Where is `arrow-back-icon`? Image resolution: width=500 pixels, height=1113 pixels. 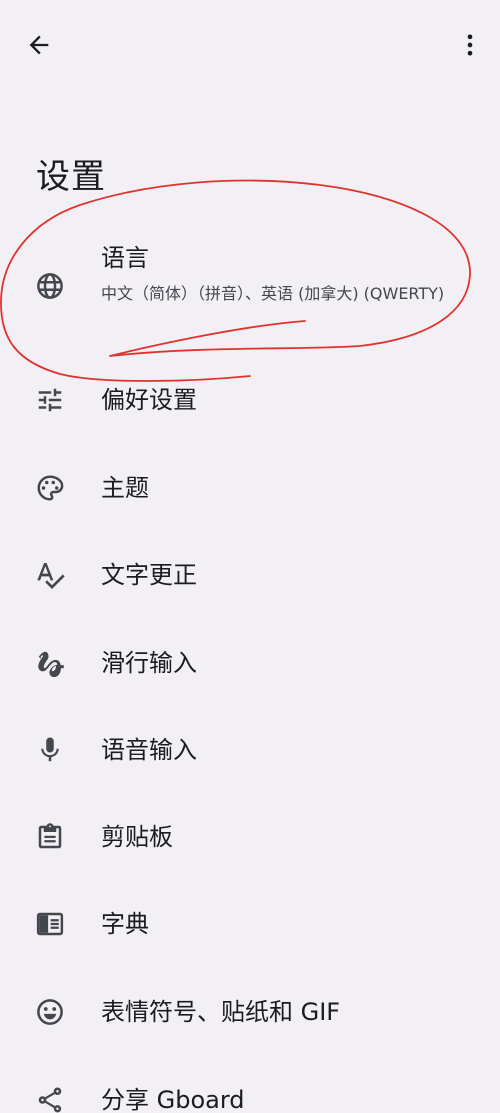
arrow-back-icon is located at coordinates (39, 45).